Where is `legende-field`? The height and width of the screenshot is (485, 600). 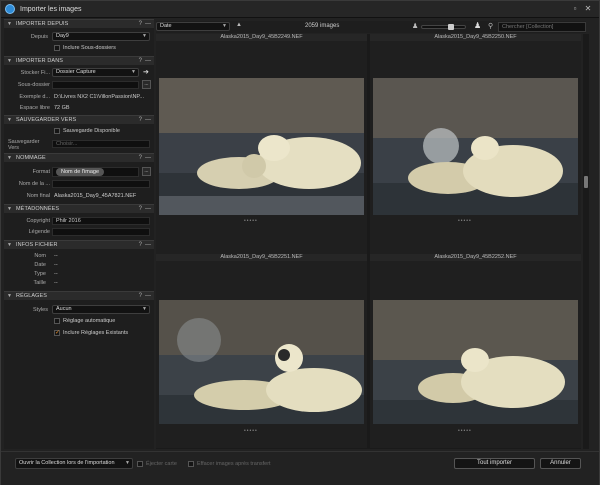
legende-field is located at coordinates (101, 232).